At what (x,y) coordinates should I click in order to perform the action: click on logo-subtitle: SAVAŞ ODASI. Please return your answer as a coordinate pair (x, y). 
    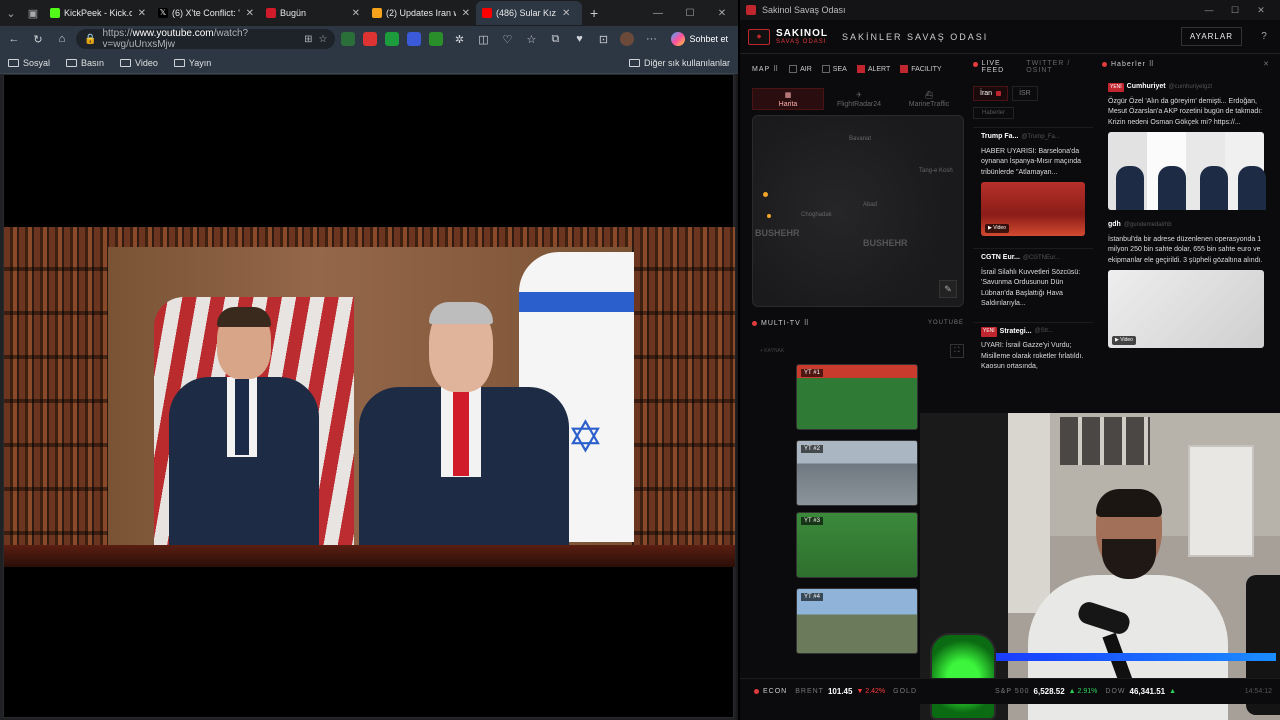
    Looking at the image, I should click on (801, 42).